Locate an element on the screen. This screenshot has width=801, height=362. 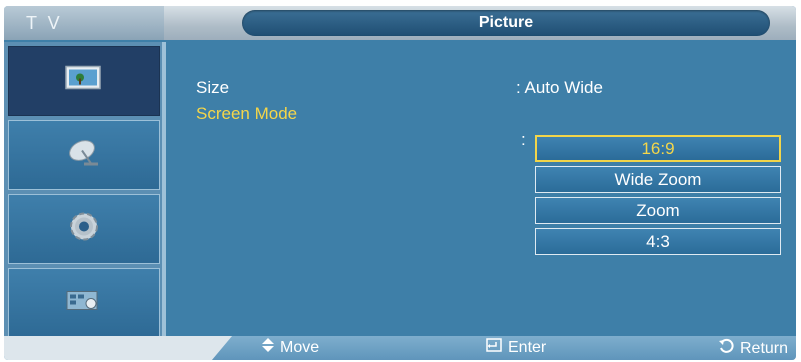
move-arrows-icon is located at coordinates (268, 348).